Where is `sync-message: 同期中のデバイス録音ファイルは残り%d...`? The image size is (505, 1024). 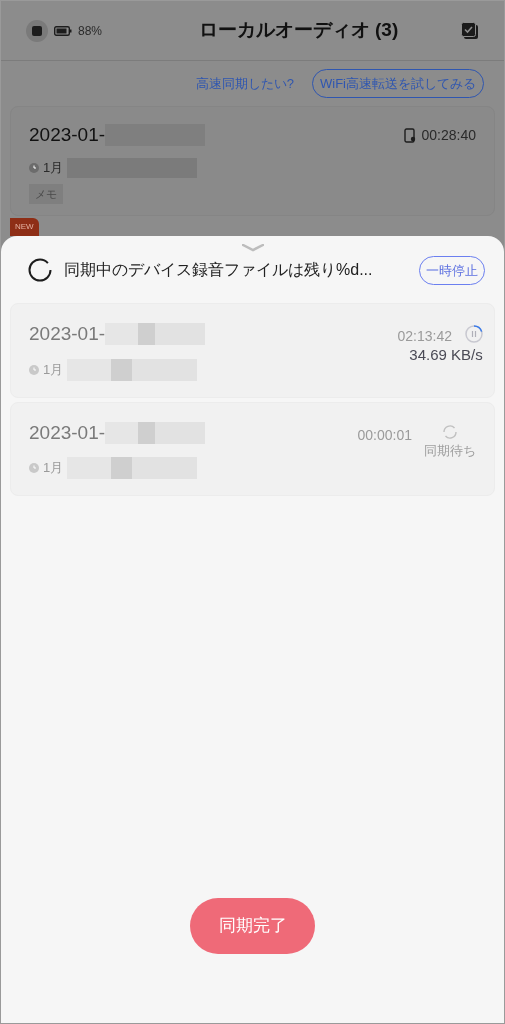 sync-message: 同期中のデバイス録音ファイルは残り%d... is located at coordinates (219, 270).